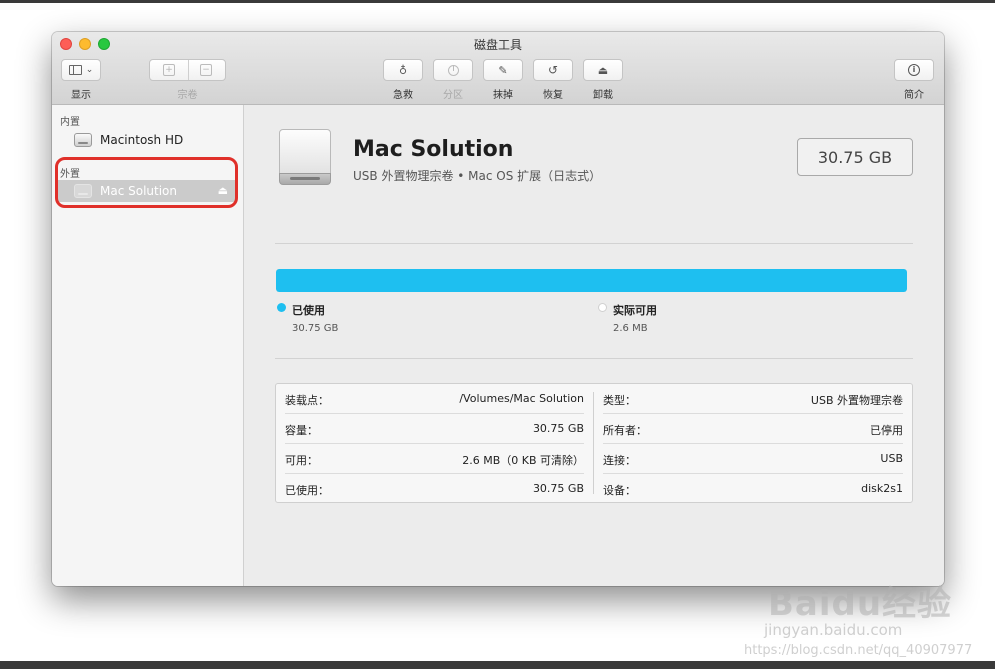 This screenshot has height=669, width=995. I want to click on annotation-highlight, so click(146, 182).